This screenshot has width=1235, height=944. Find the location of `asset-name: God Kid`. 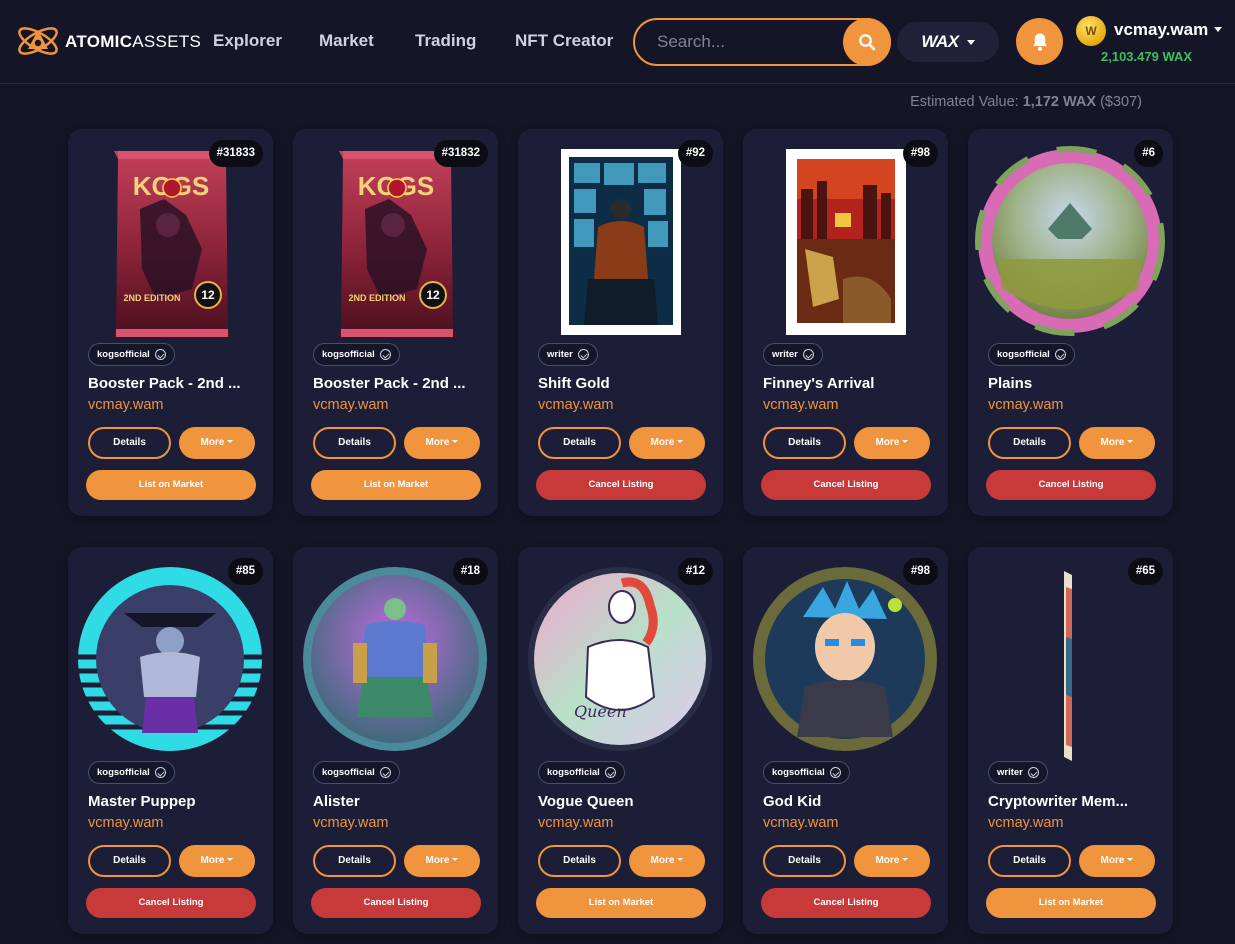

asset-name: God Kid is located at coordinates (848, 801).